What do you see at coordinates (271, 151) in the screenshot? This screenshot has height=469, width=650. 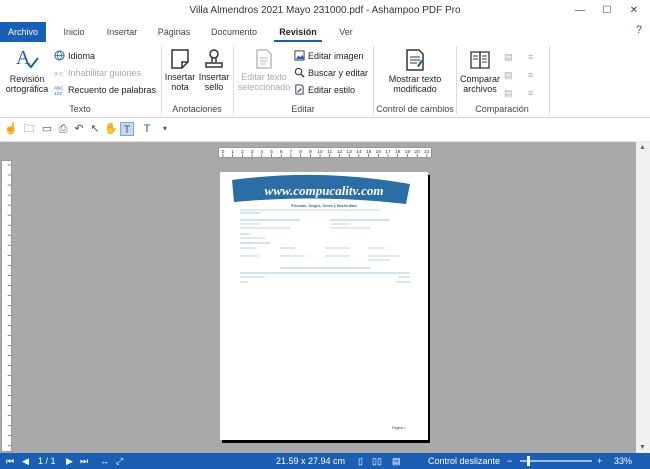 I see `ruler-number: 5` at bounding box center [271, 151].